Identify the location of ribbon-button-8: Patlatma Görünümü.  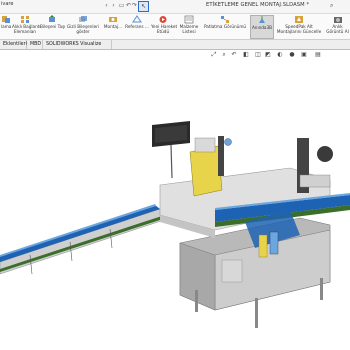
(225, 22).